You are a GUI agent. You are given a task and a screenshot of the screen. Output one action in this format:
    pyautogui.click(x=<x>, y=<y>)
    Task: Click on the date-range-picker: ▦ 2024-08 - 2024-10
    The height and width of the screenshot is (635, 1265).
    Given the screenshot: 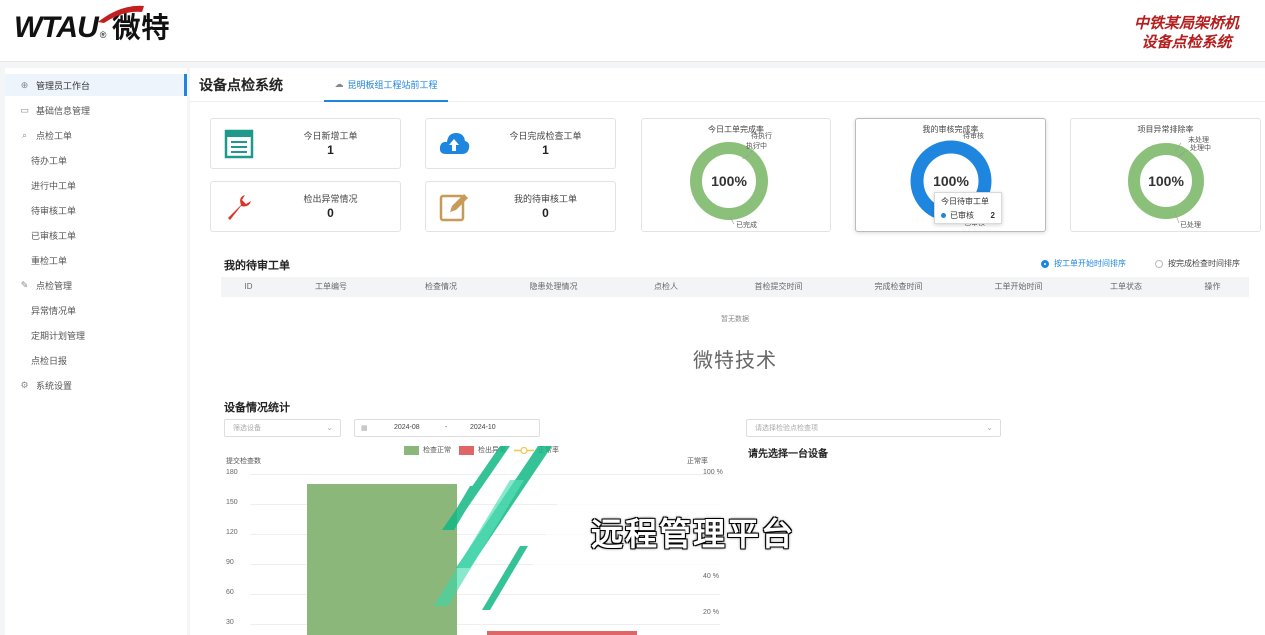 What is the action you would take?
    pyautogui.click(x=447, y=428)
    